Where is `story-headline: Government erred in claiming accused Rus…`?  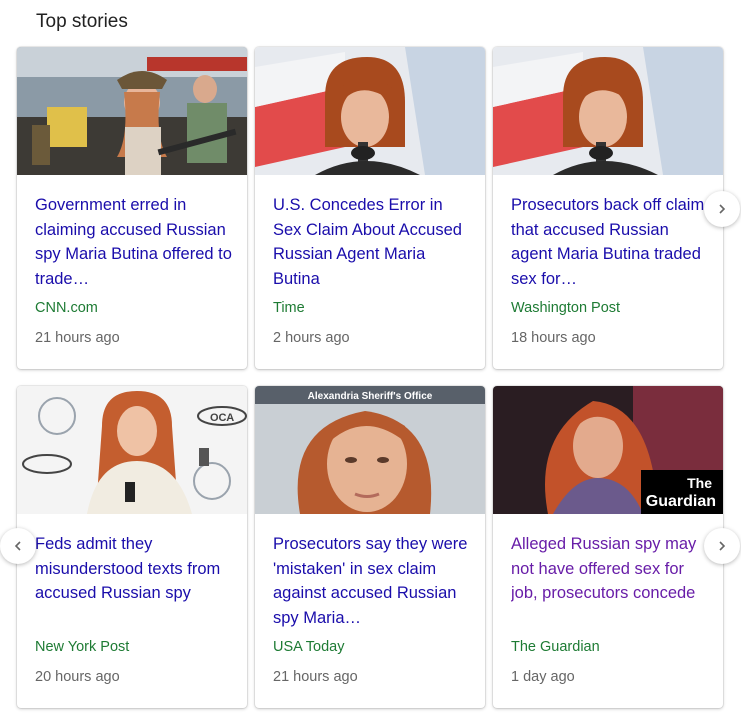 story-headline: Government erred in claiming accused Rus… is located at coordinates (134, 242).